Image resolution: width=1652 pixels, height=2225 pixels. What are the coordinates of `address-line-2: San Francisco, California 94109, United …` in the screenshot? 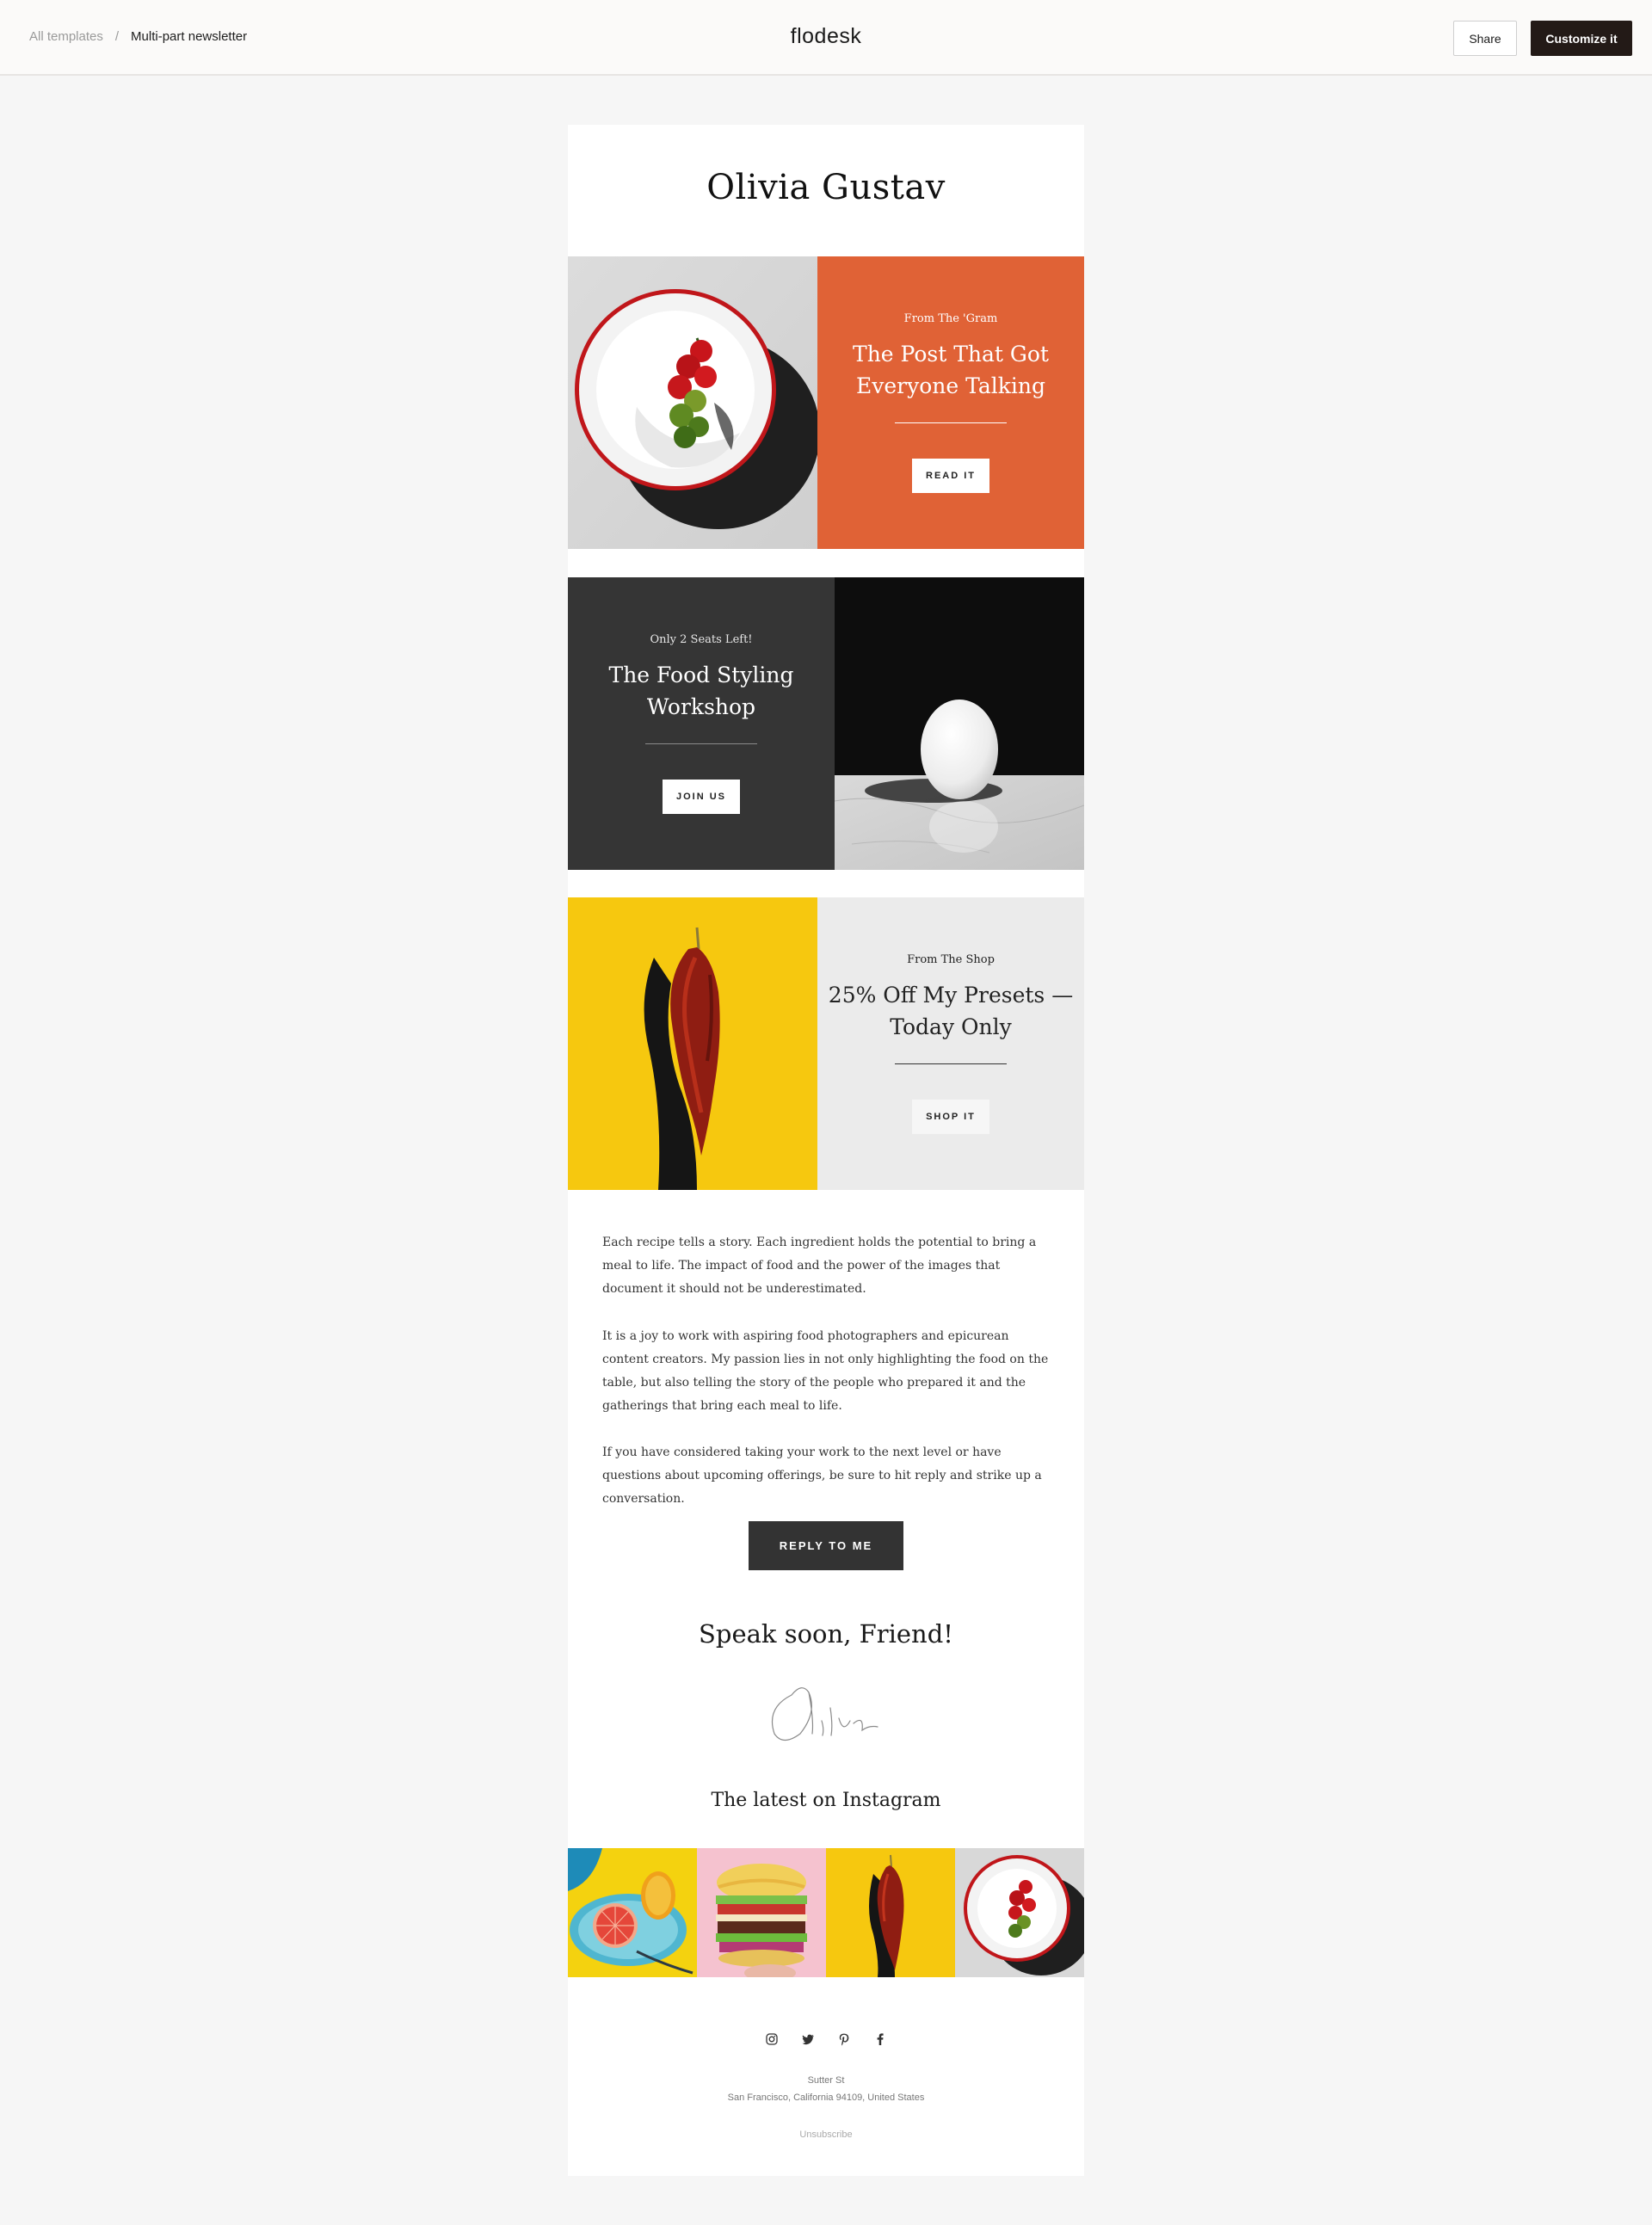 It's located at (826, 2097).